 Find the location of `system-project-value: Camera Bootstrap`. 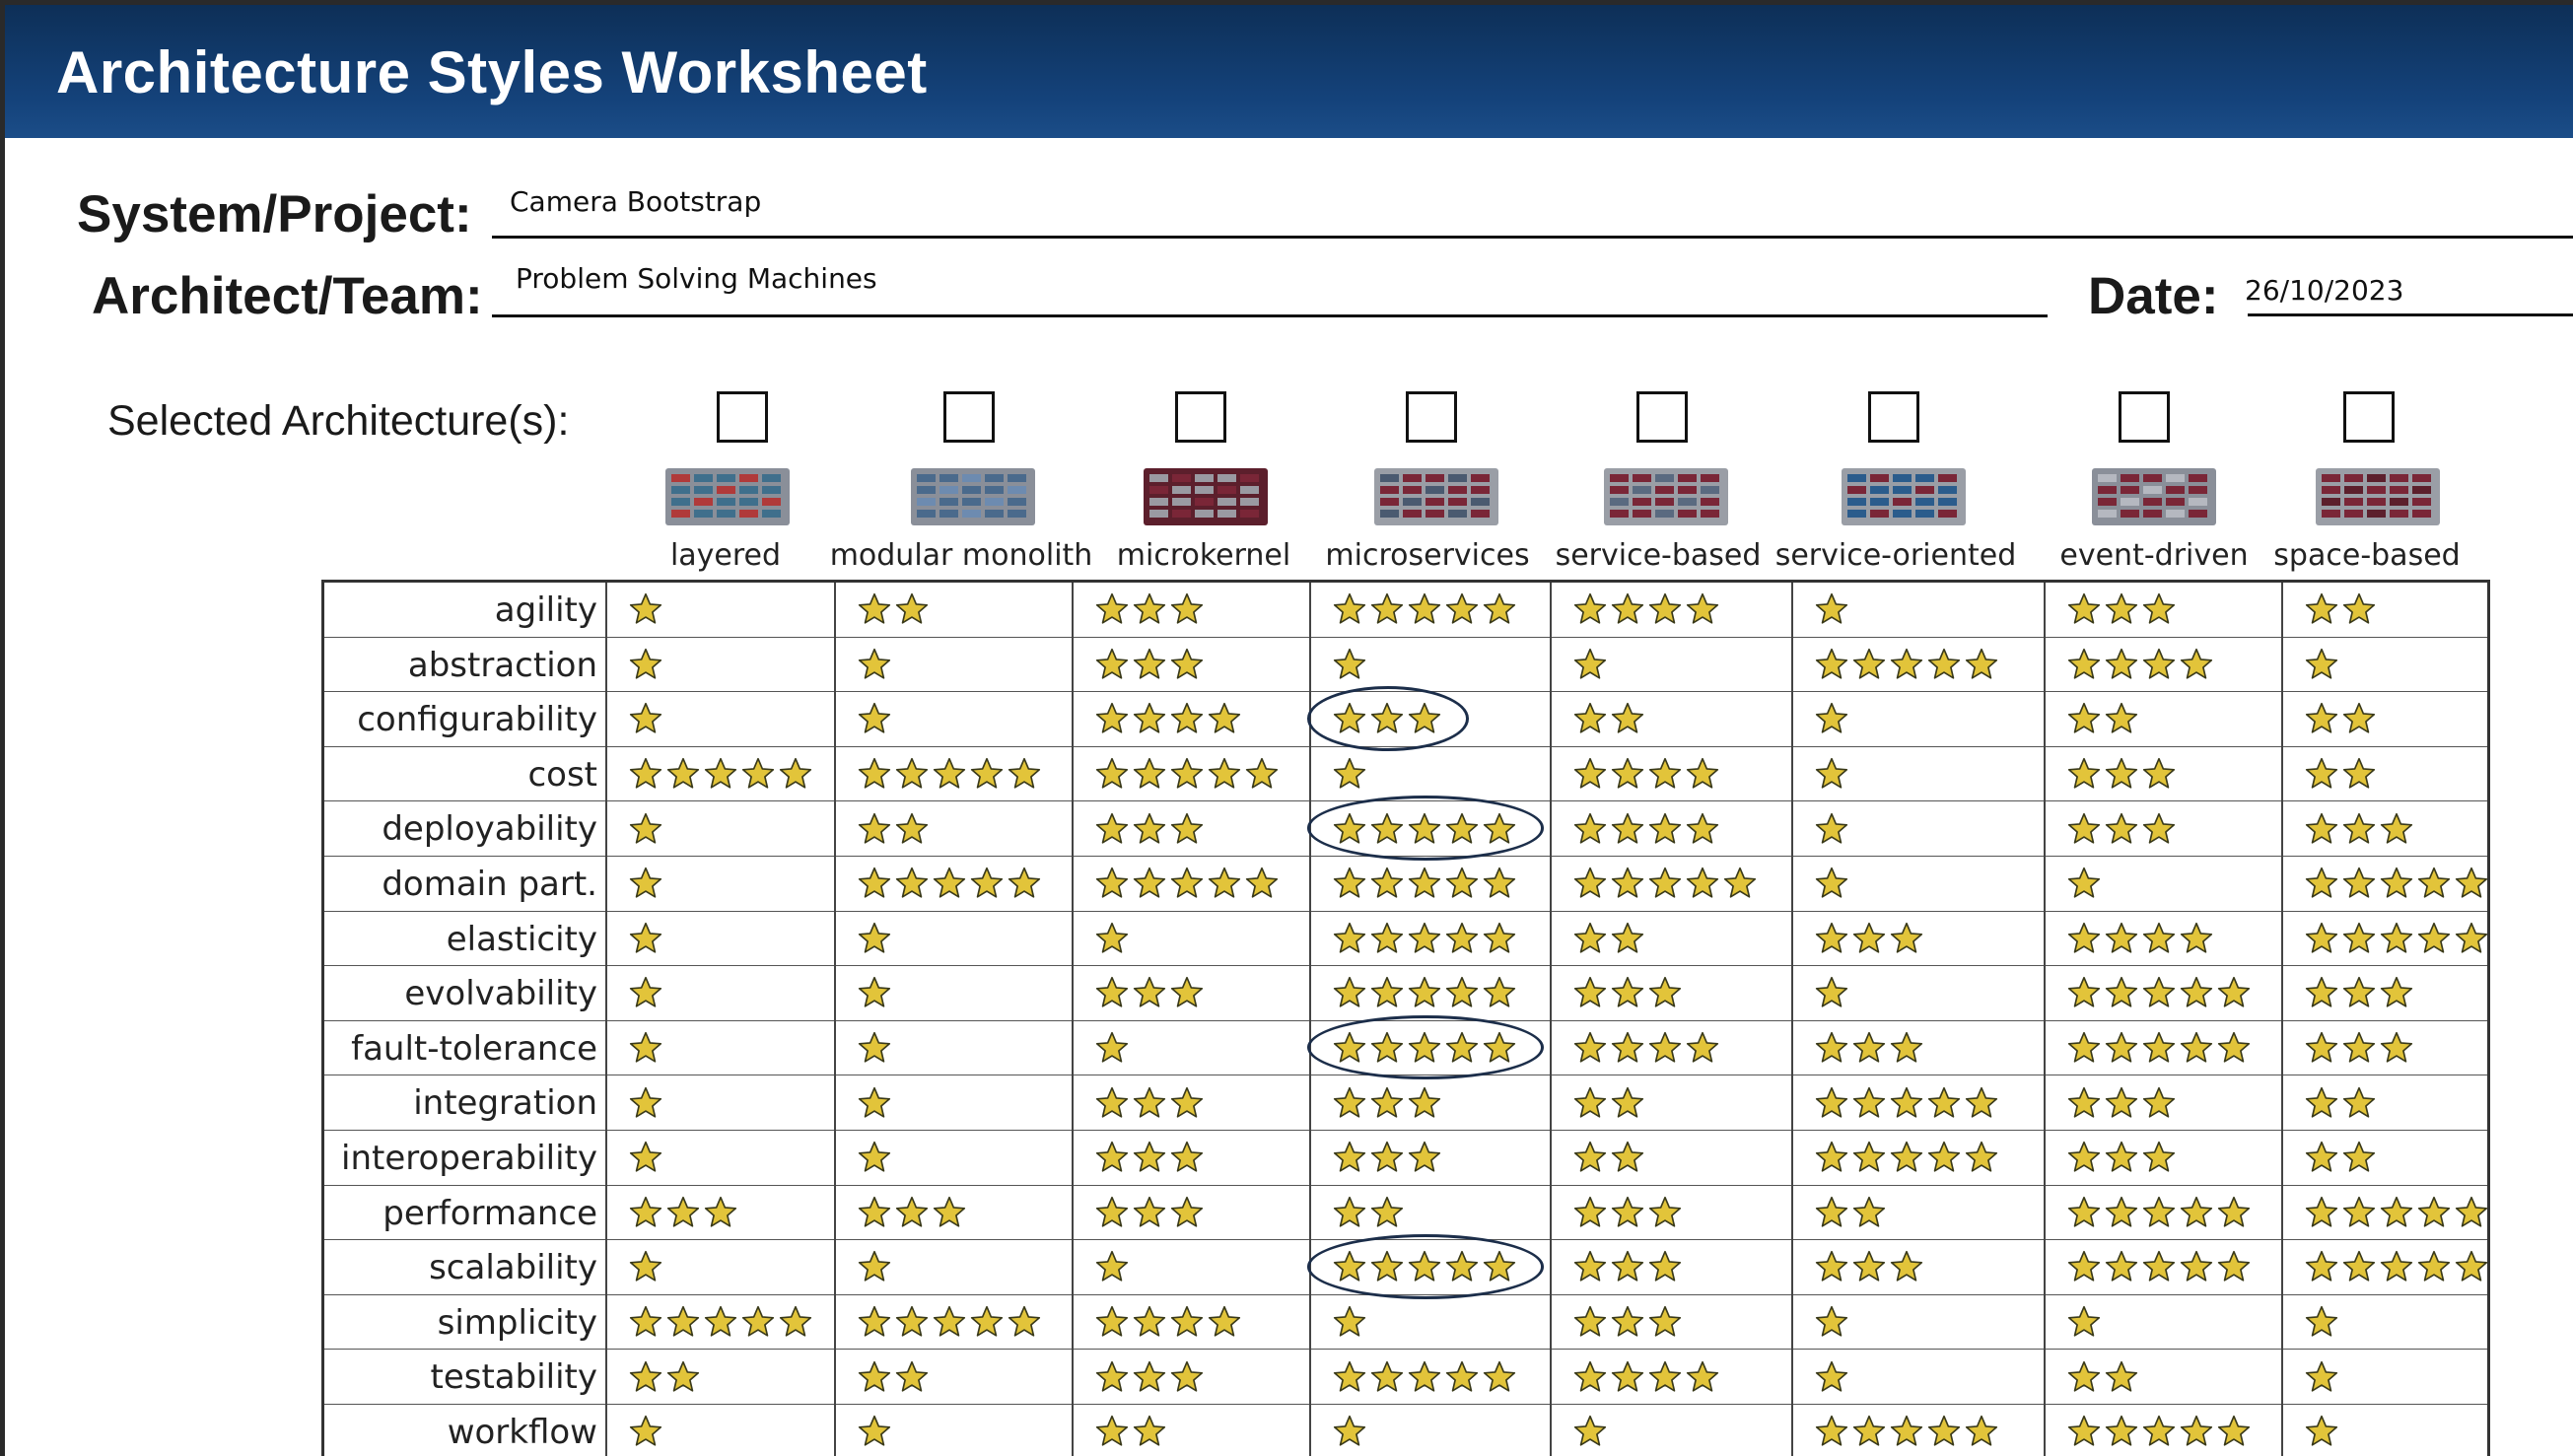

system-project-value: Camera Bootstrap is located at coordinates (635, 201).